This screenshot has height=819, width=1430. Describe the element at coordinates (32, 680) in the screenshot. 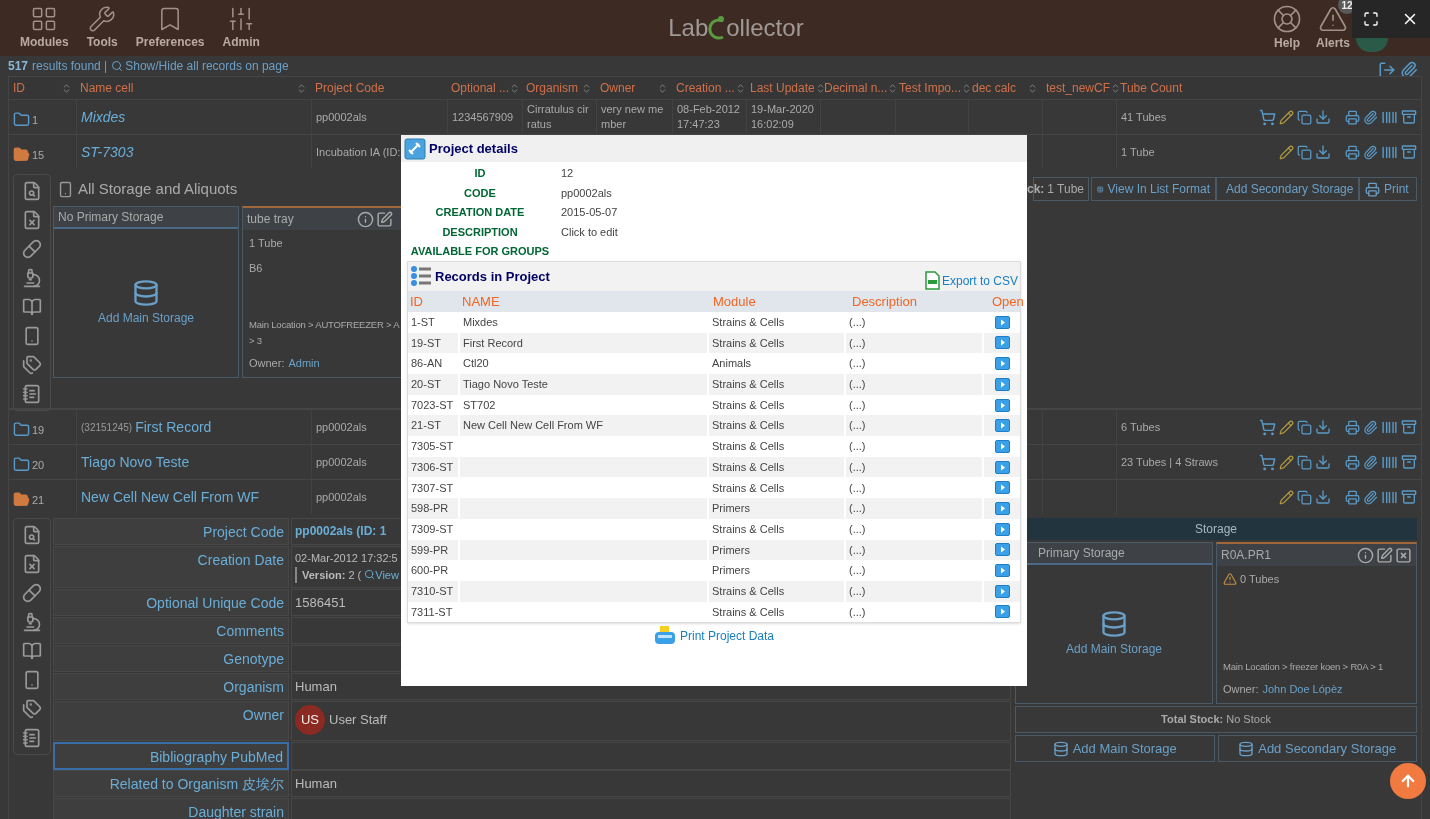

I see `phone-icon` at that location.